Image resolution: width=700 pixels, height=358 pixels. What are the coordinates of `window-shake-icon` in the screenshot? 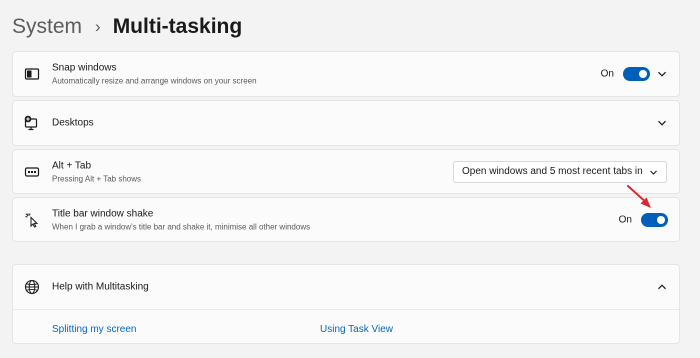 It's located at (32, 220).